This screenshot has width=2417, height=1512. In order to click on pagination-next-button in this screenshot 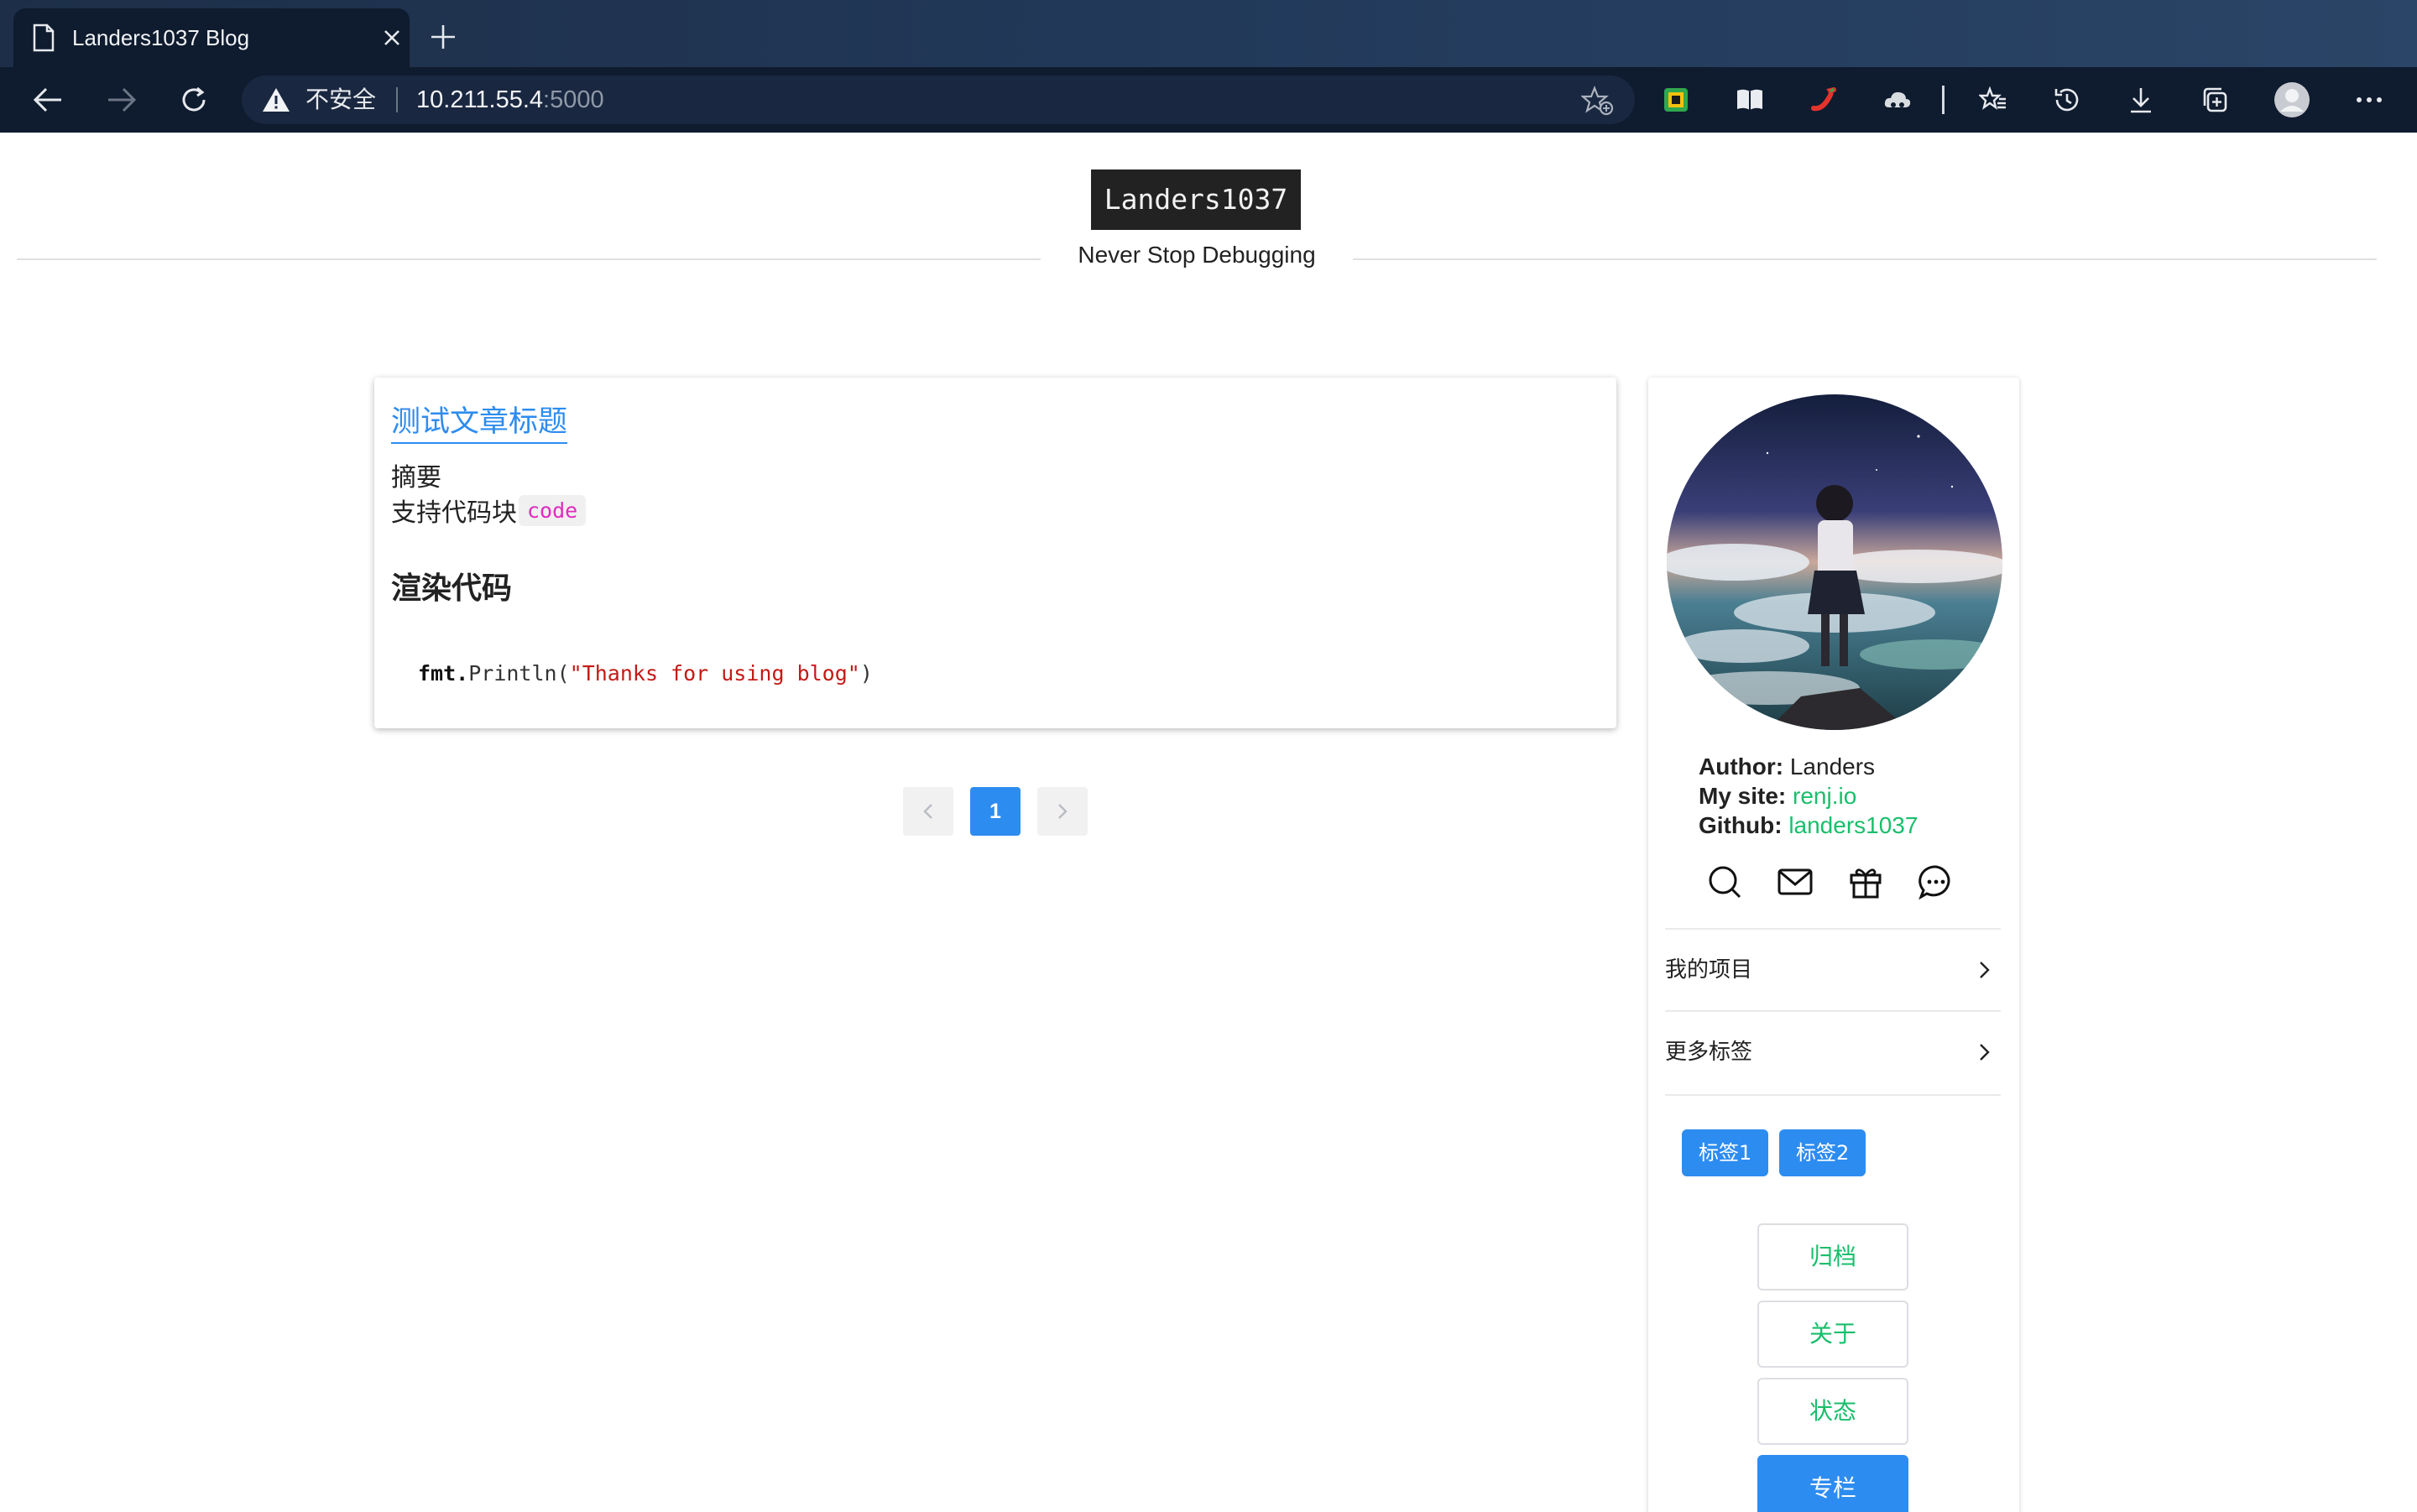, I will do `click(1062, 812)`.